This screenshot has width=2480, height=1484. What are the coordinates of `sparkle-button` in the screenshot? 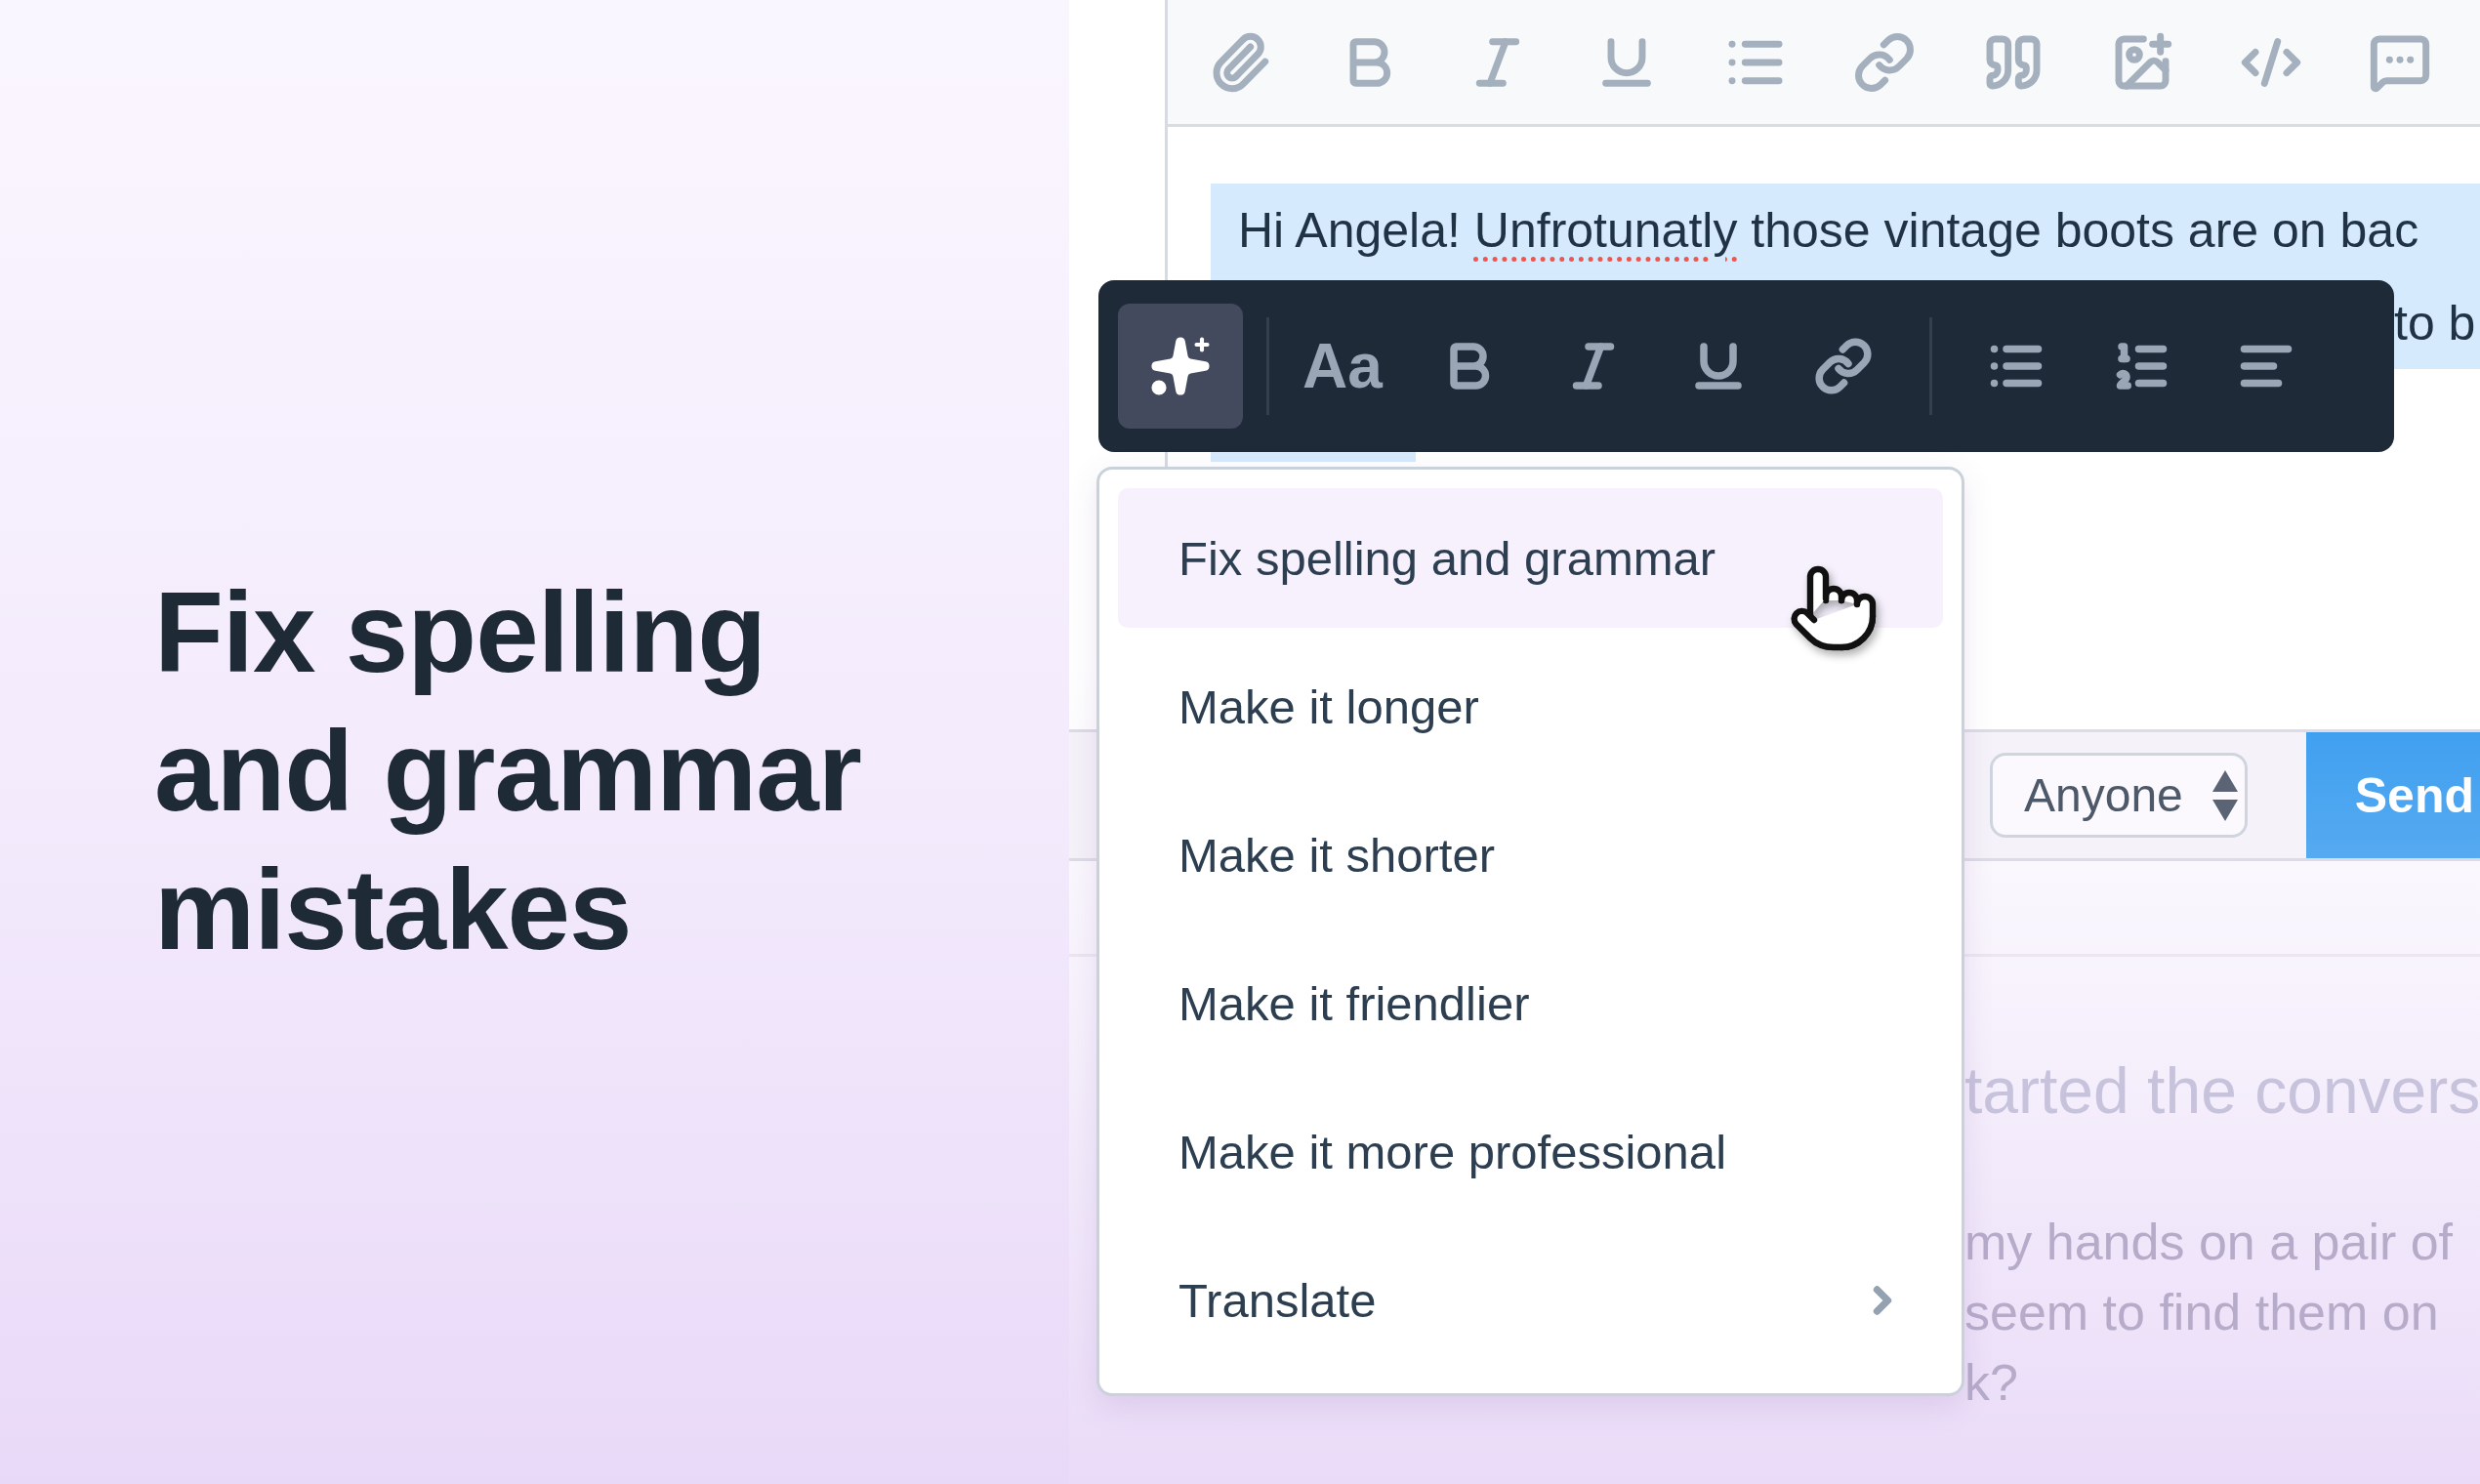 It's located at (1180, 367).